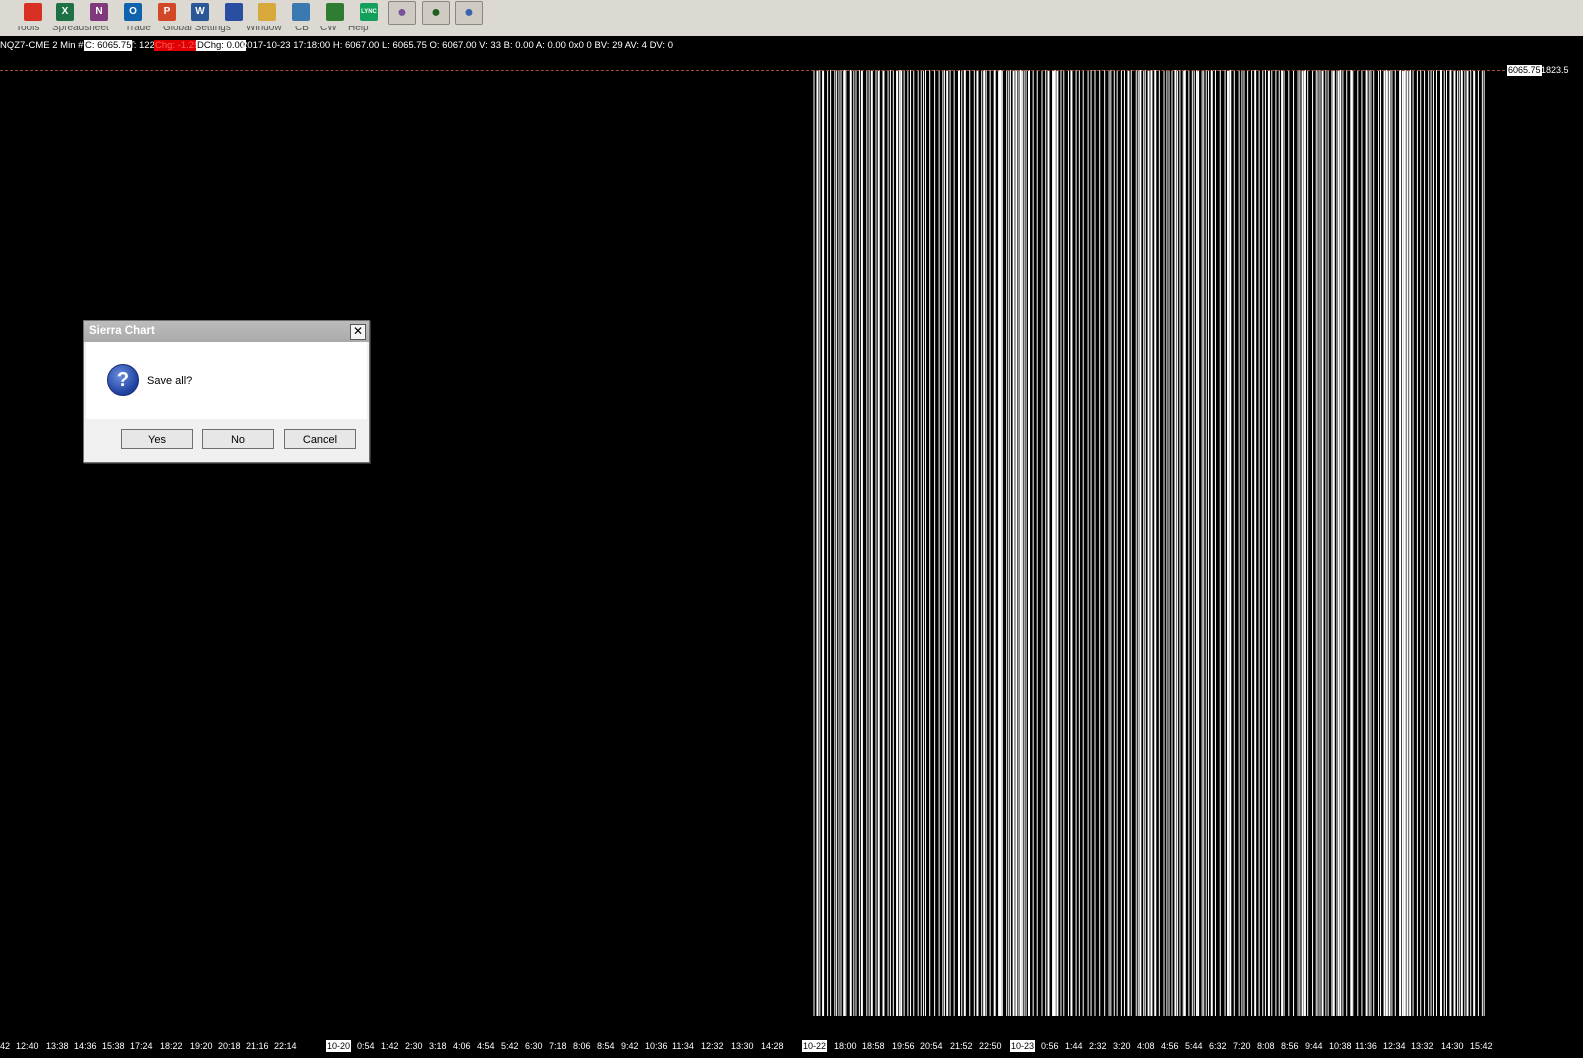 Image resolution: width=1583 pixels, height=1058 pixels. I want to click on time-axis-label: 18:00, so click(845, 1046).